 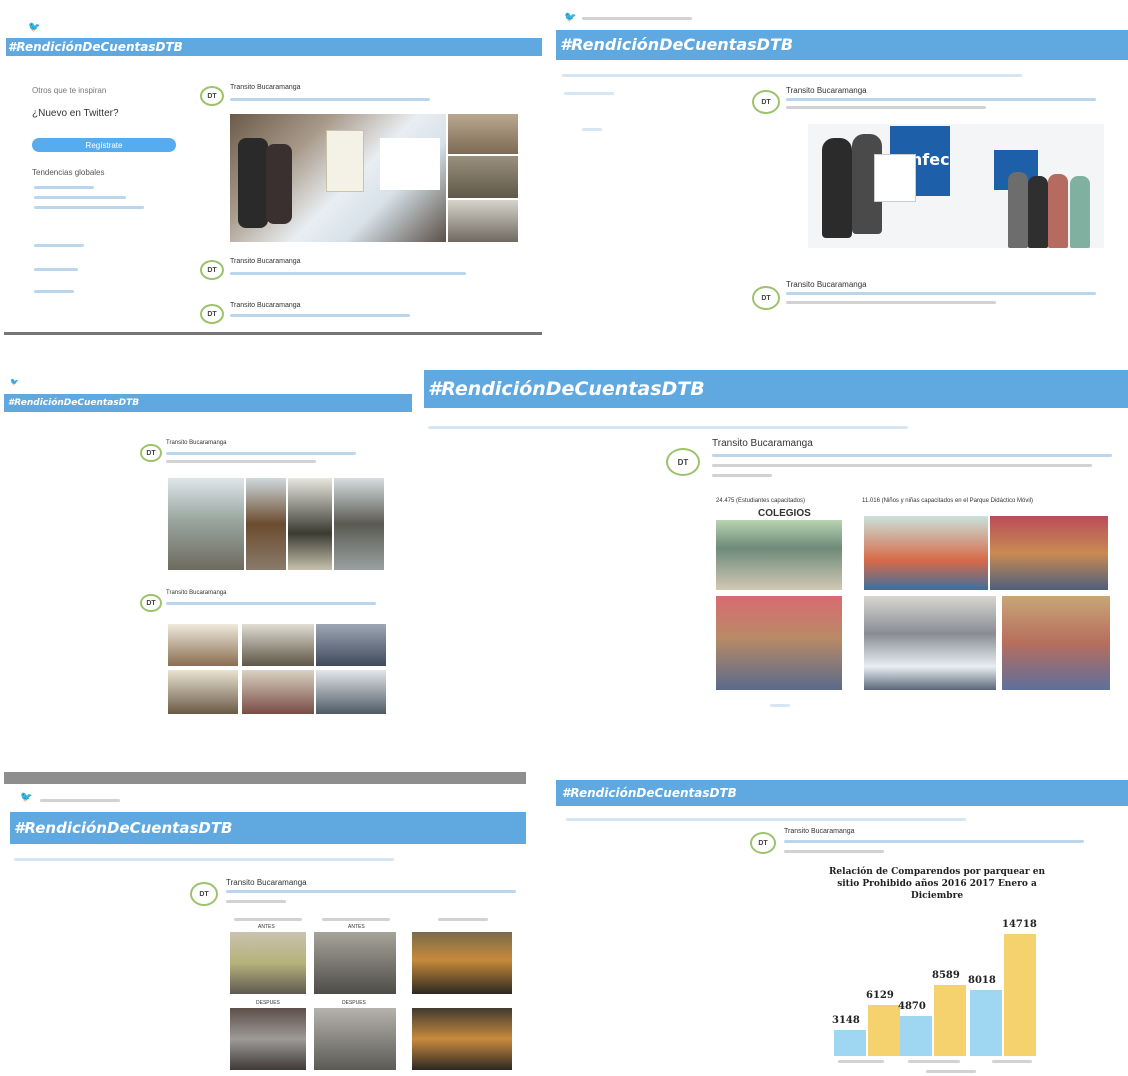 What do you see at coordinates (761, 501) in the screenshot?
I see `students-label: 24.475 (Estudiantes capacitados)` at bounding box center [761, 501].